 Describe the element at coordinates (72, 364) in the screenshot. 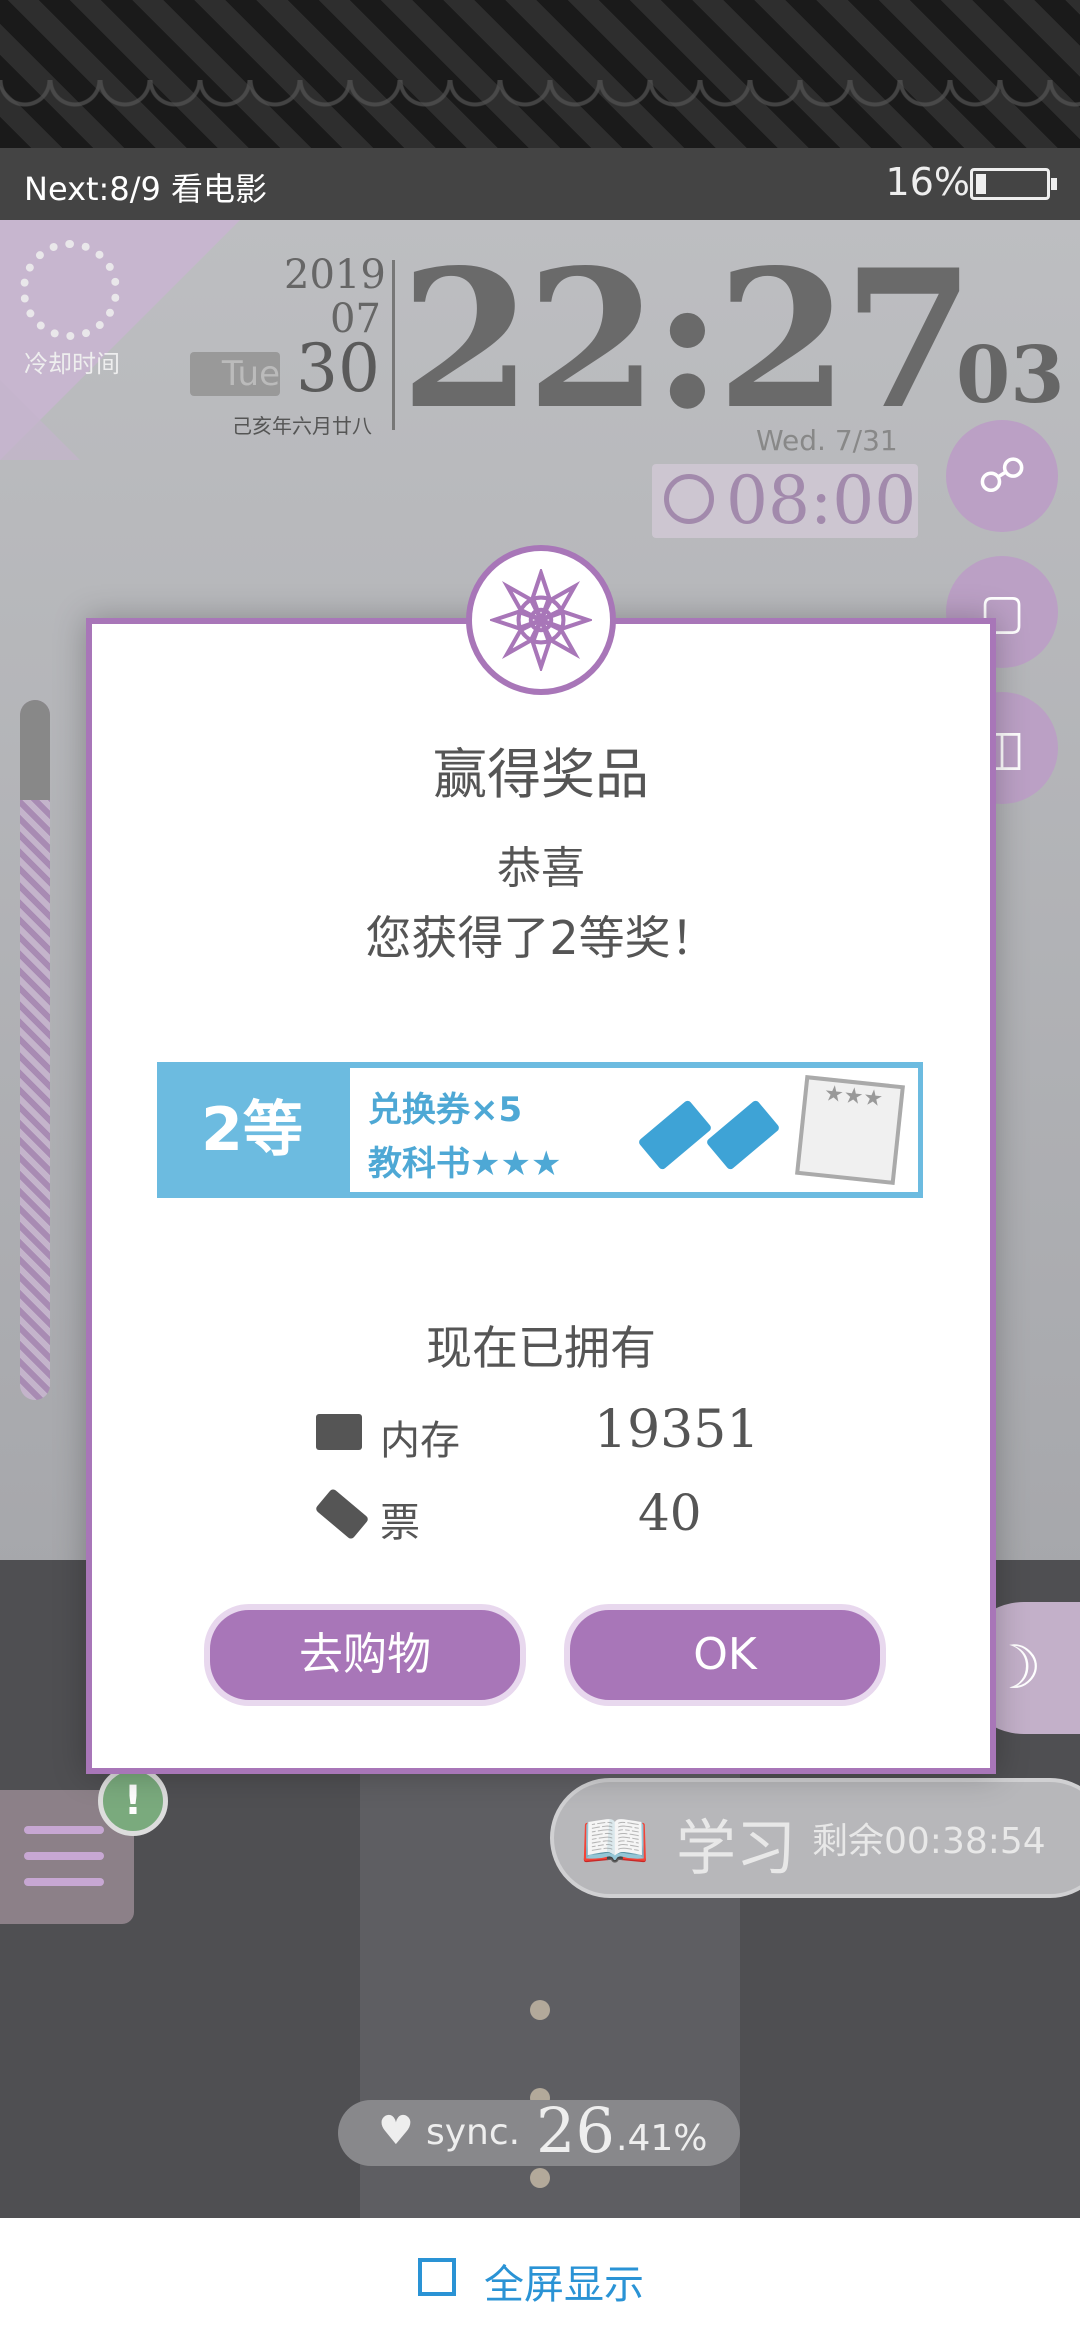

I see `cooldown-label: 冷却时间` at that location.